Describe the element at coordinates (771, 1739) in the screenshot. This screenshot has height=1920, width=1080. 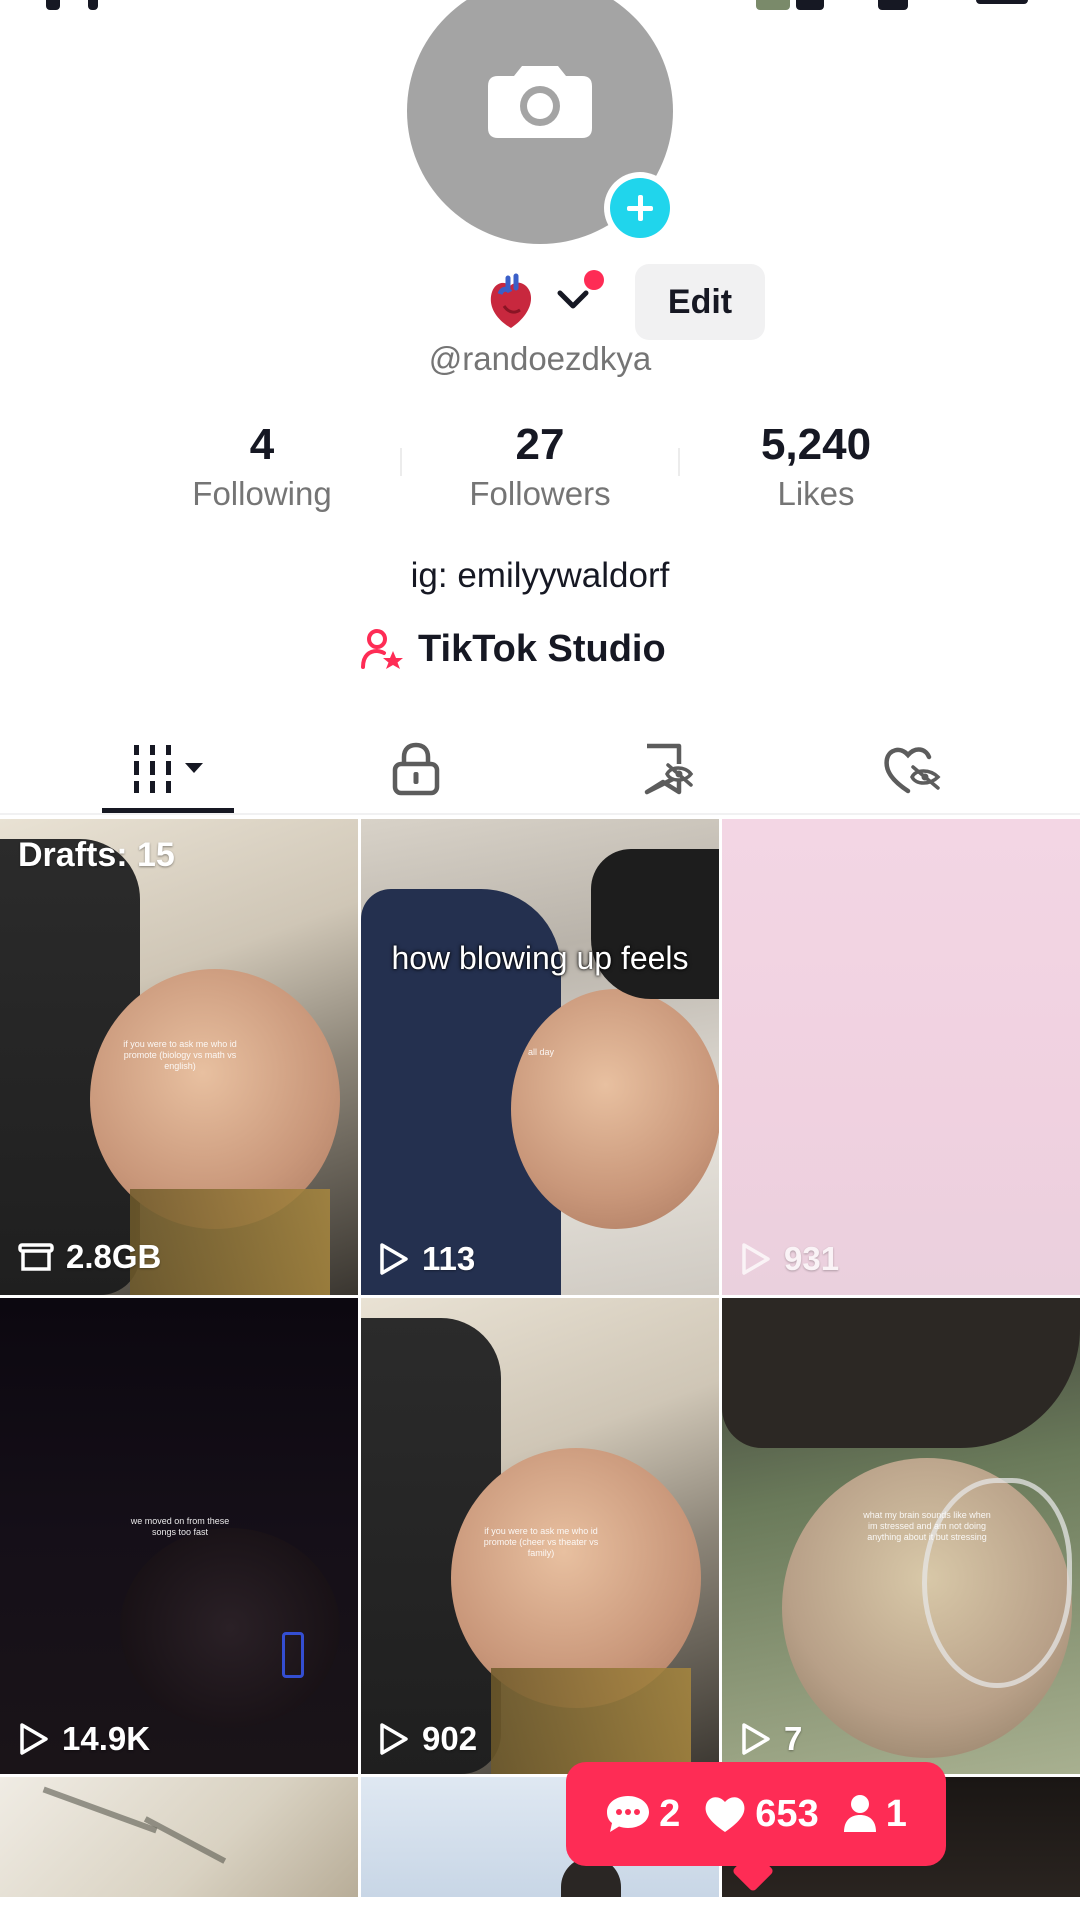
I see `tile-stat: 7` at that location.